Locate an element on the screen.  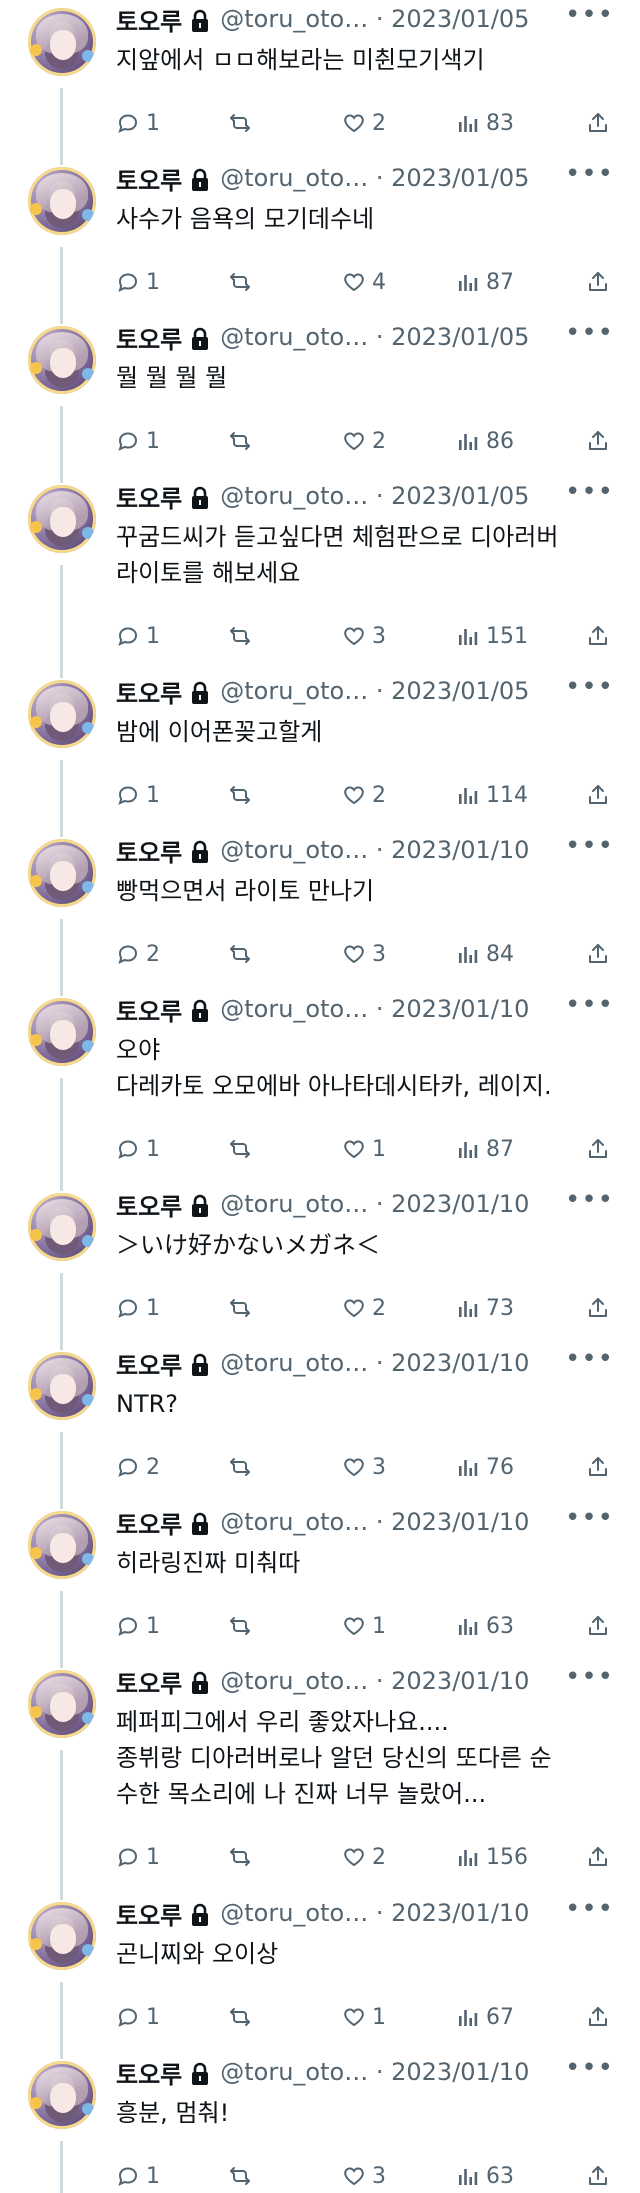
views-button: 156 is located at coordinates (492, 1857).